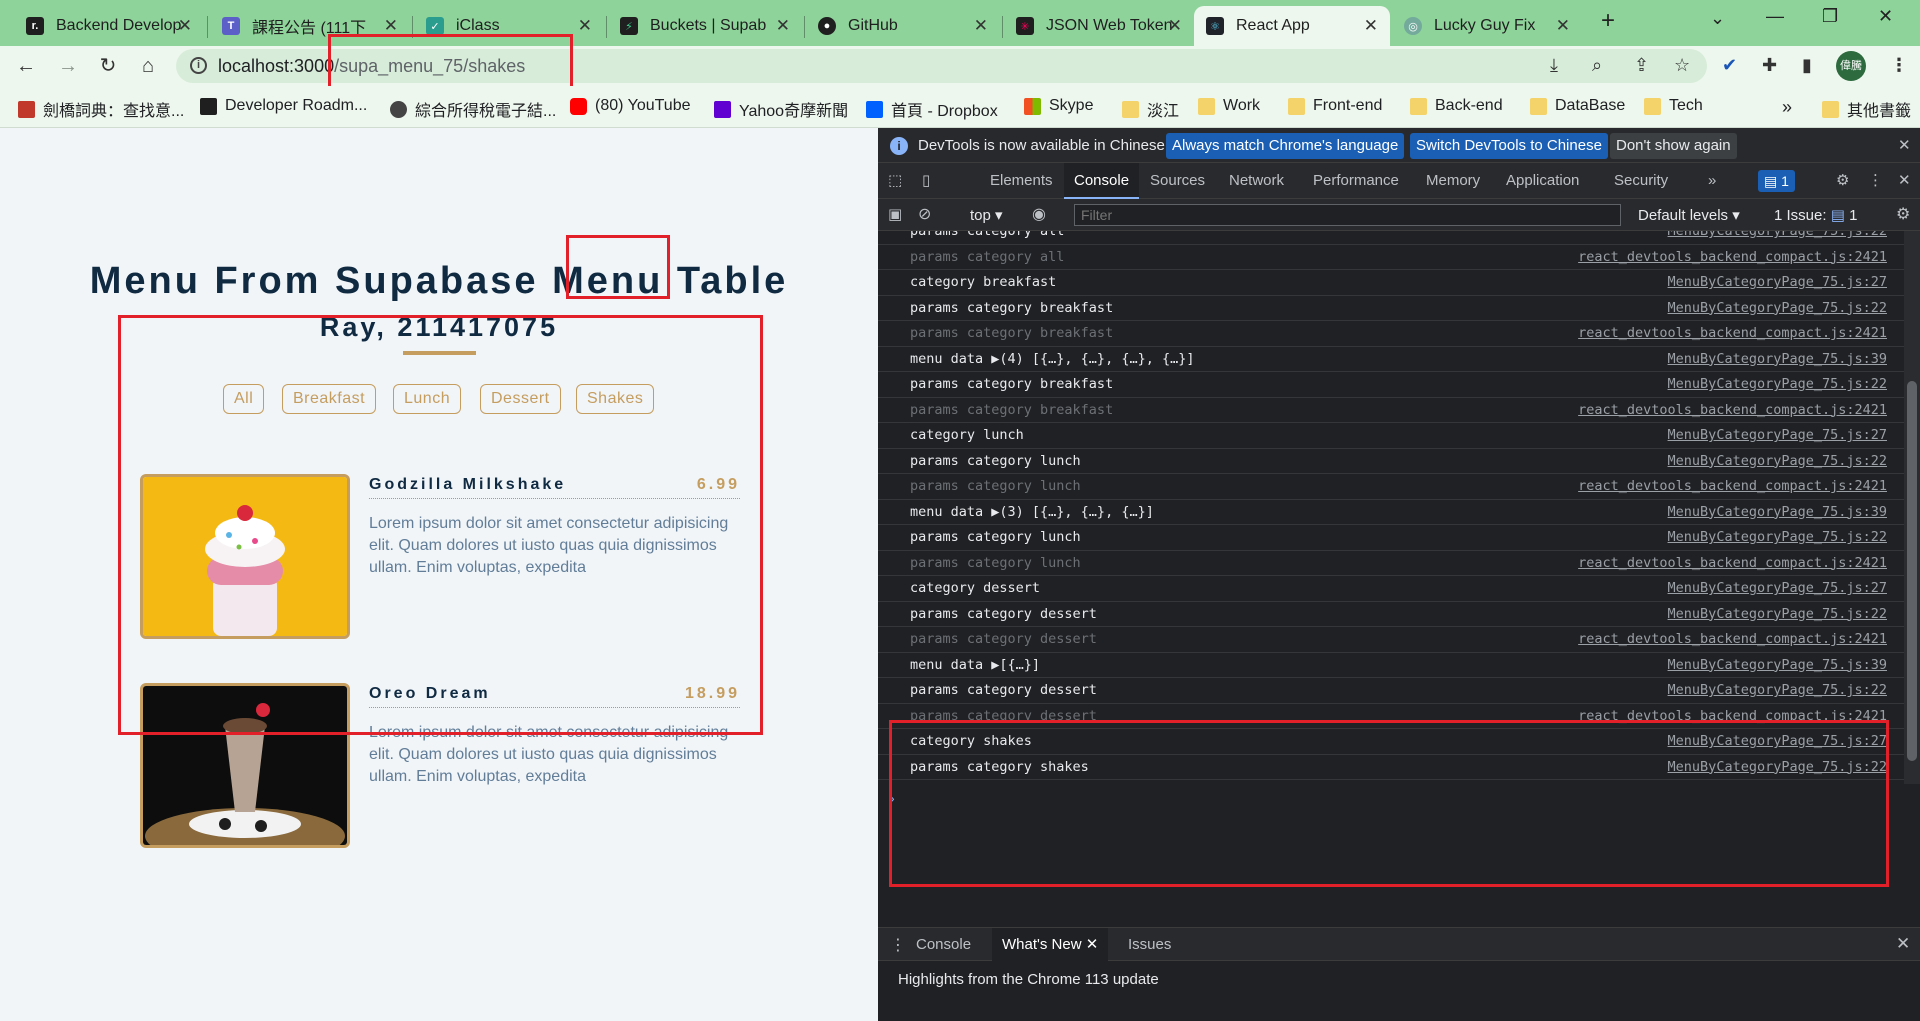 This screenshot has width=1920, height=1021. I want to click on eye-icon: ◉, so click(1039, 214).